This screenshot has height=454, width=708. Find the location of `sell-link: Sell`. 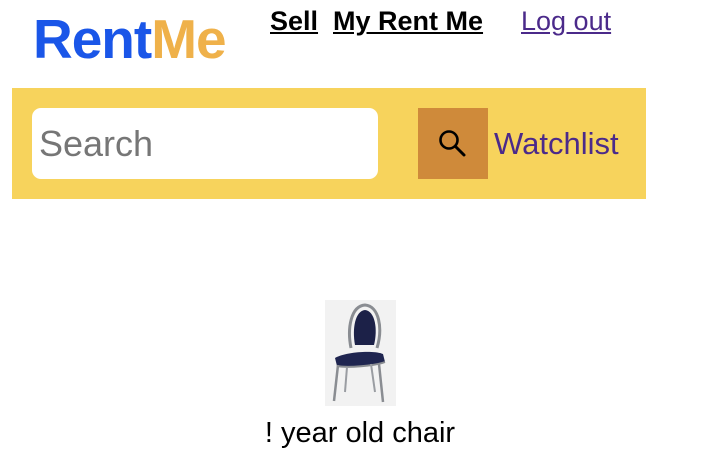

sell-link: Sell is located at coordinates (294, 21).